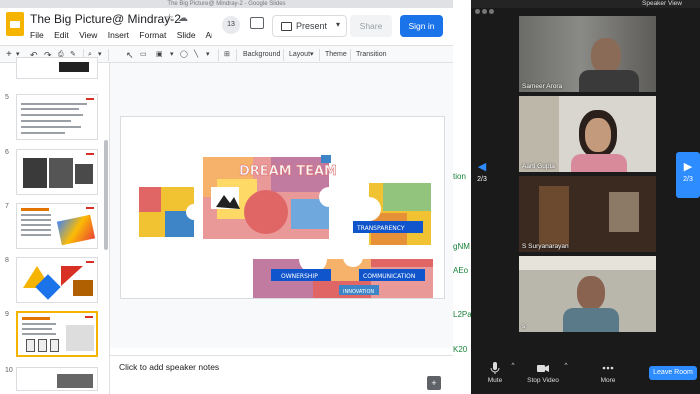 The height and width of the screenshot is (394, 700). Describe the element at coordinates (358, 292) in the screenshot. I see `innovation-label: INNOVATION` at that location.